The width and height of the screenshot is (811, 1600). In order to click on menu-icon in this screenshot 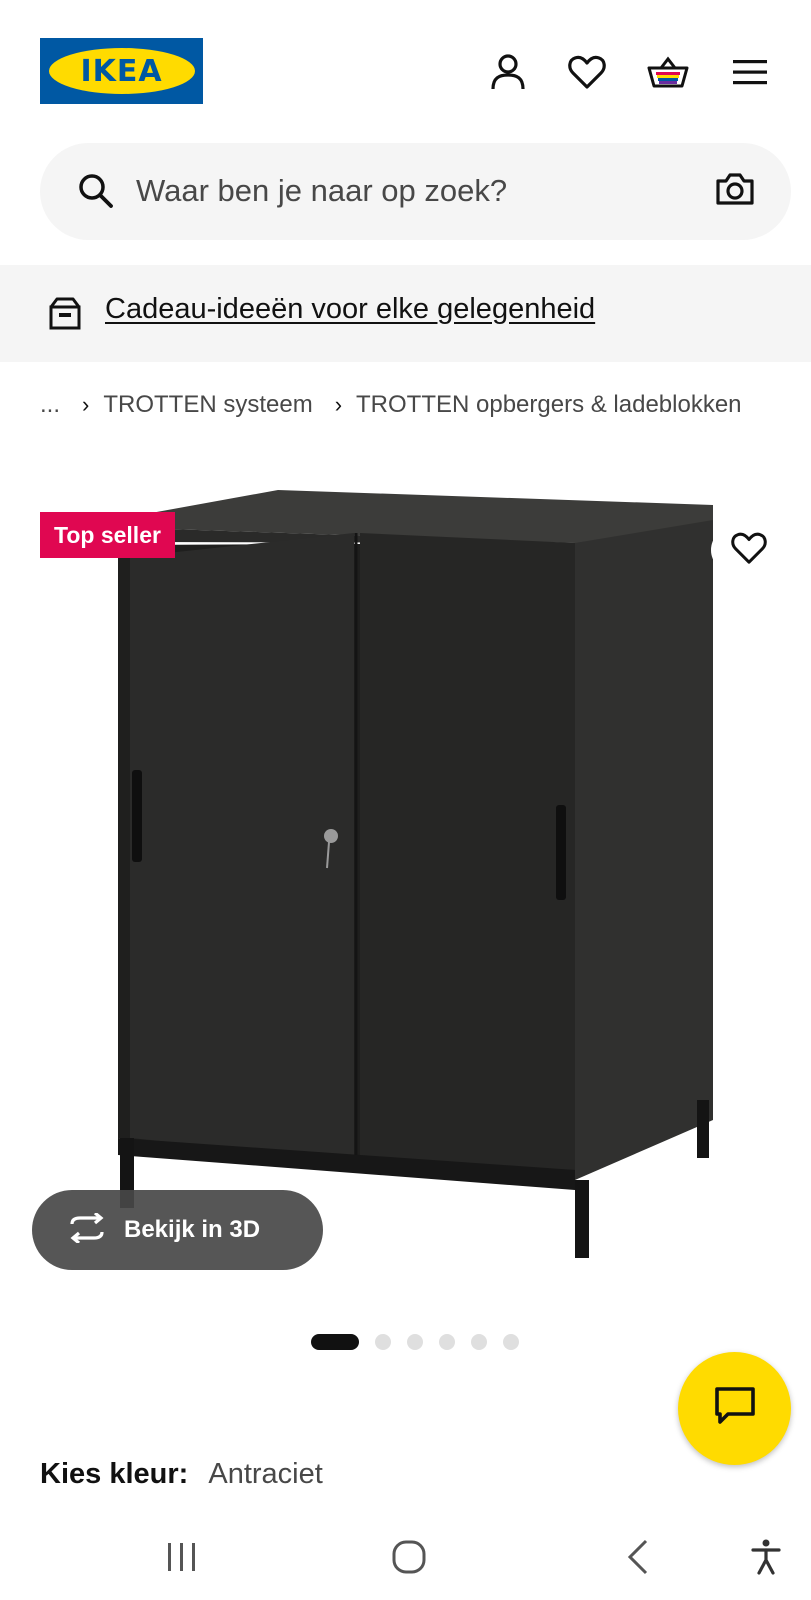, I will do `click(750, 72)`.